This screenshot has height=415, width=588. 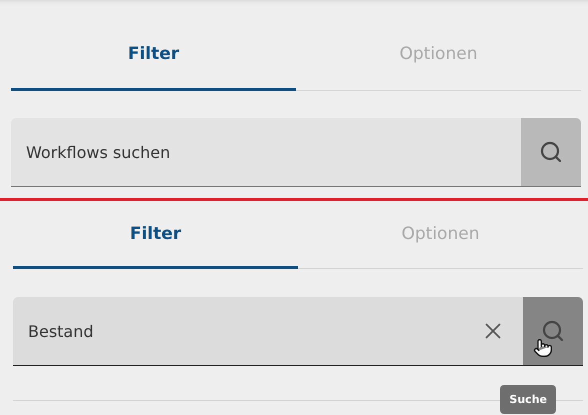 What do you see at coordinates (528, 399) in the screenshot?
I see `tooltip: Suche` at bounding box center [528, 399].